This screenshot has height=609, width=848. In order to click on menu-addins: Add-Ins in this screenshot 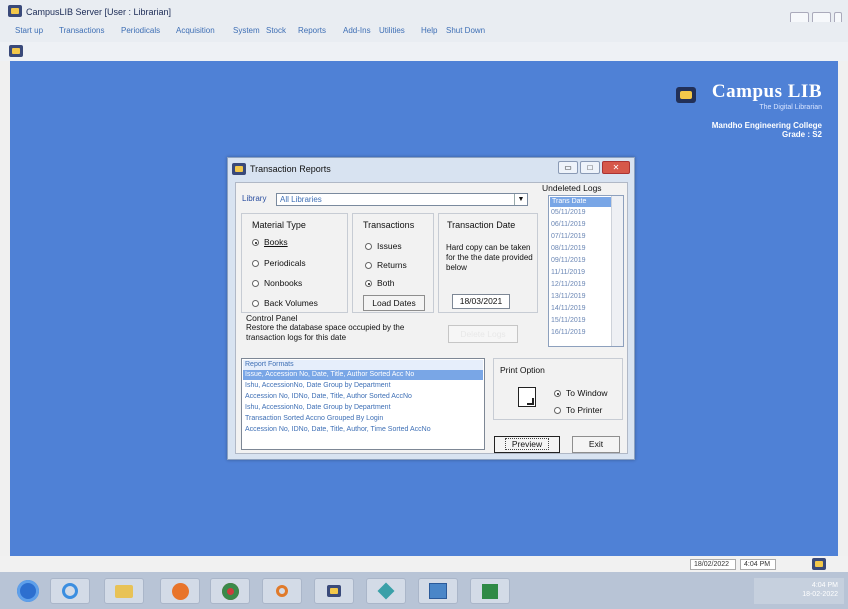, I will do `click(357, 30)`.